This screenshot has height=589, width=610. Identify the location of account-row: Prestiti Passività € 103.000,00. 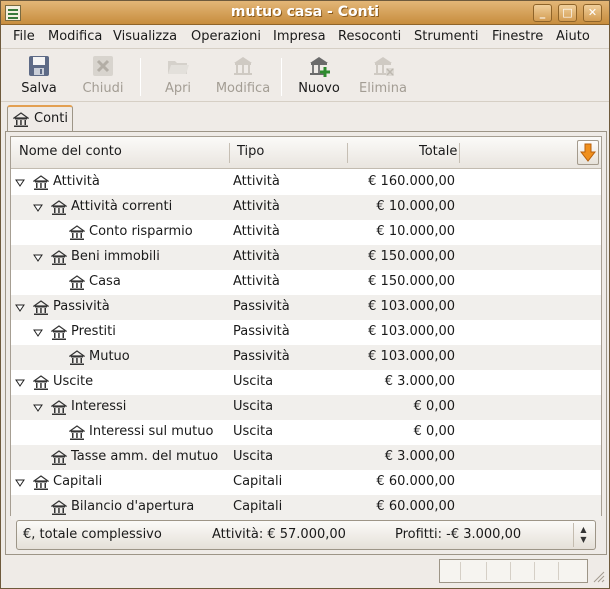
(306, 332).